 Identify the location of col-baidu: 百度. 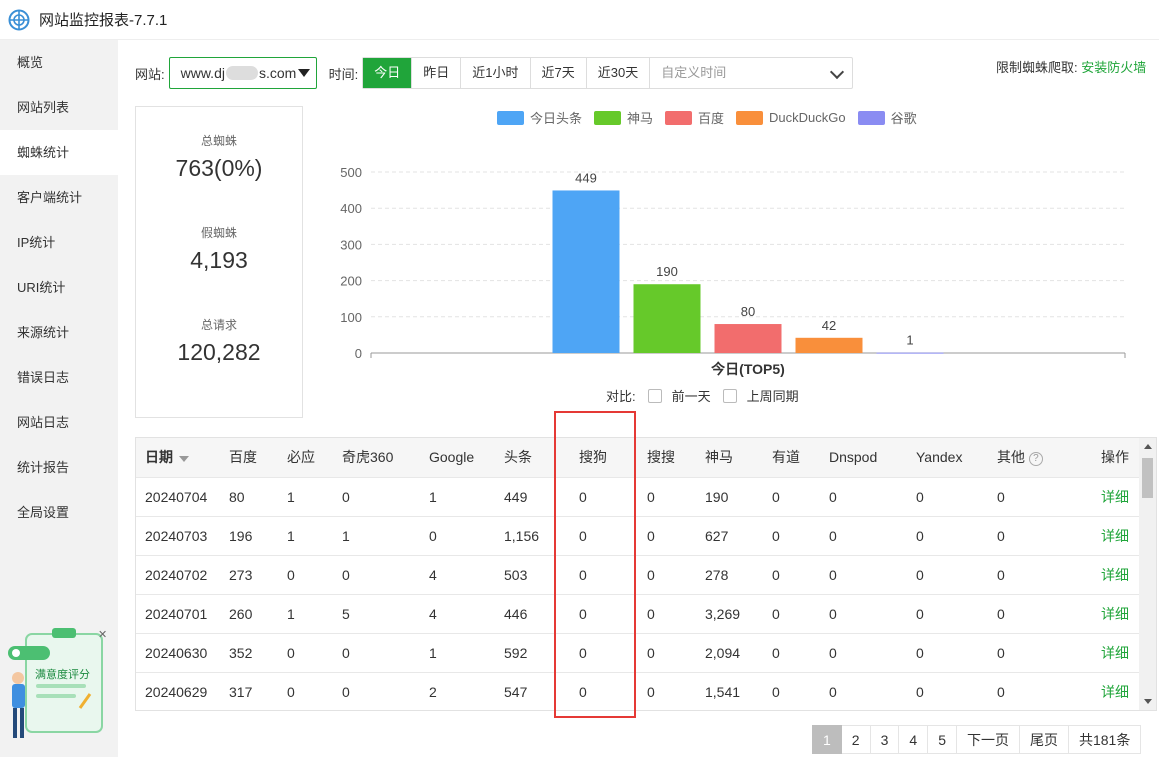
(243, 457).